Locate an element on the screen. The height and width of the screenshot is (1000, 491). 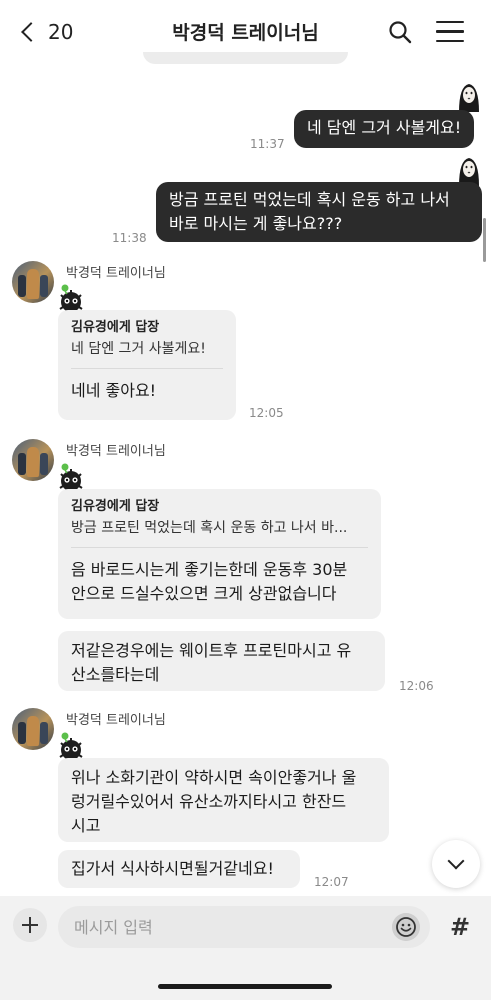
message-time: 12:06 is located at coordinates (416, 686).